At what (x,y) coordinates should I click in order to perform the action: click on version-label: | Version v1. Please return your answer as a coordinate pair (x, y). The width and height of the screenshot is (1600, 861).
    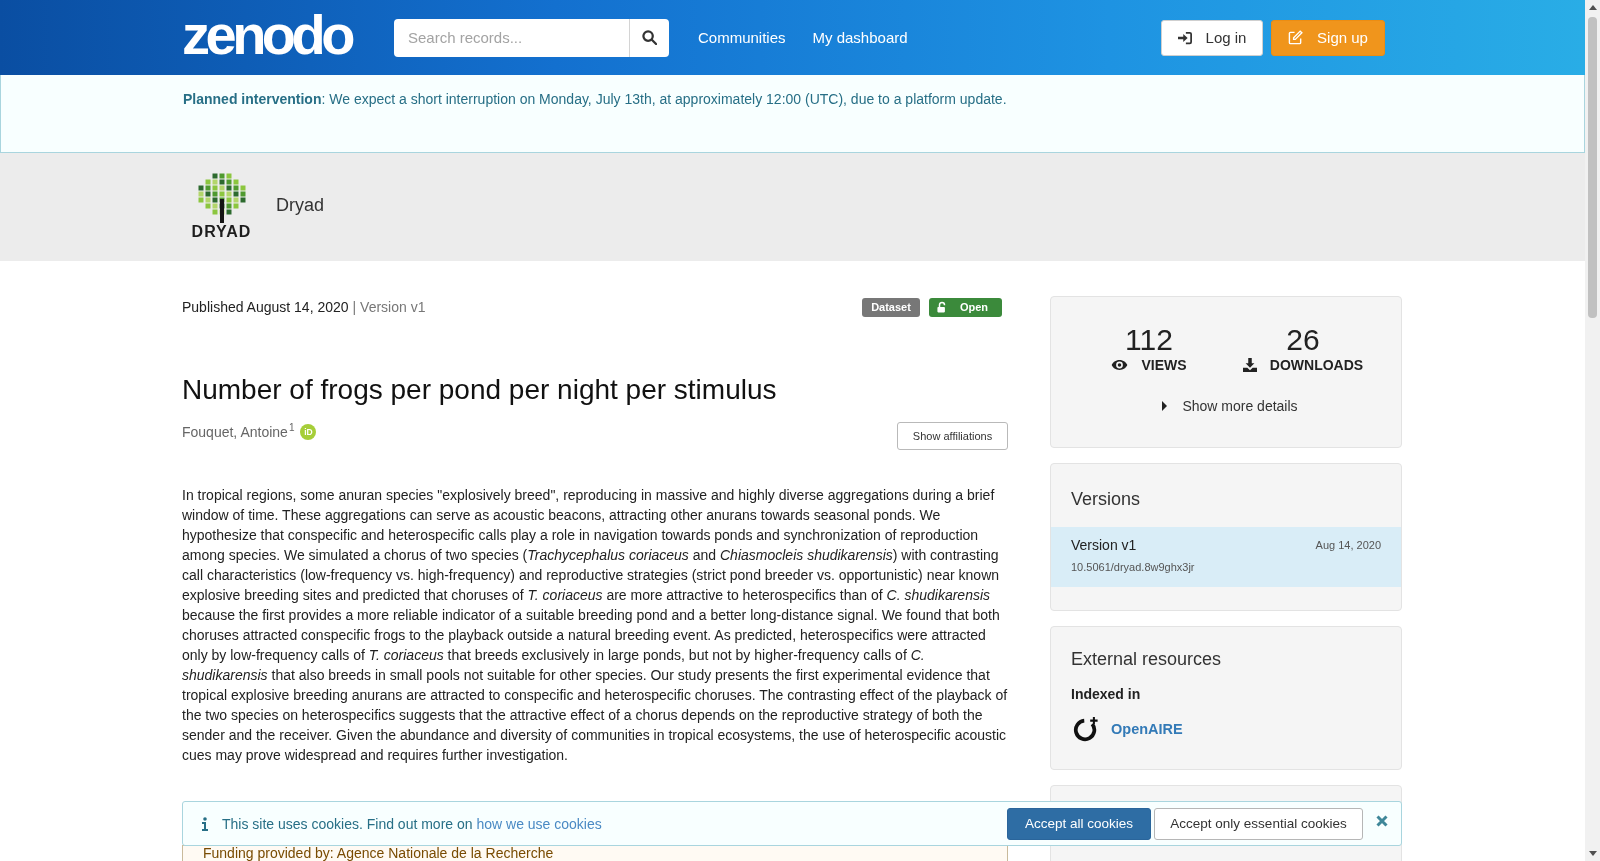
    Looking at the image, I should click on (389, 307).